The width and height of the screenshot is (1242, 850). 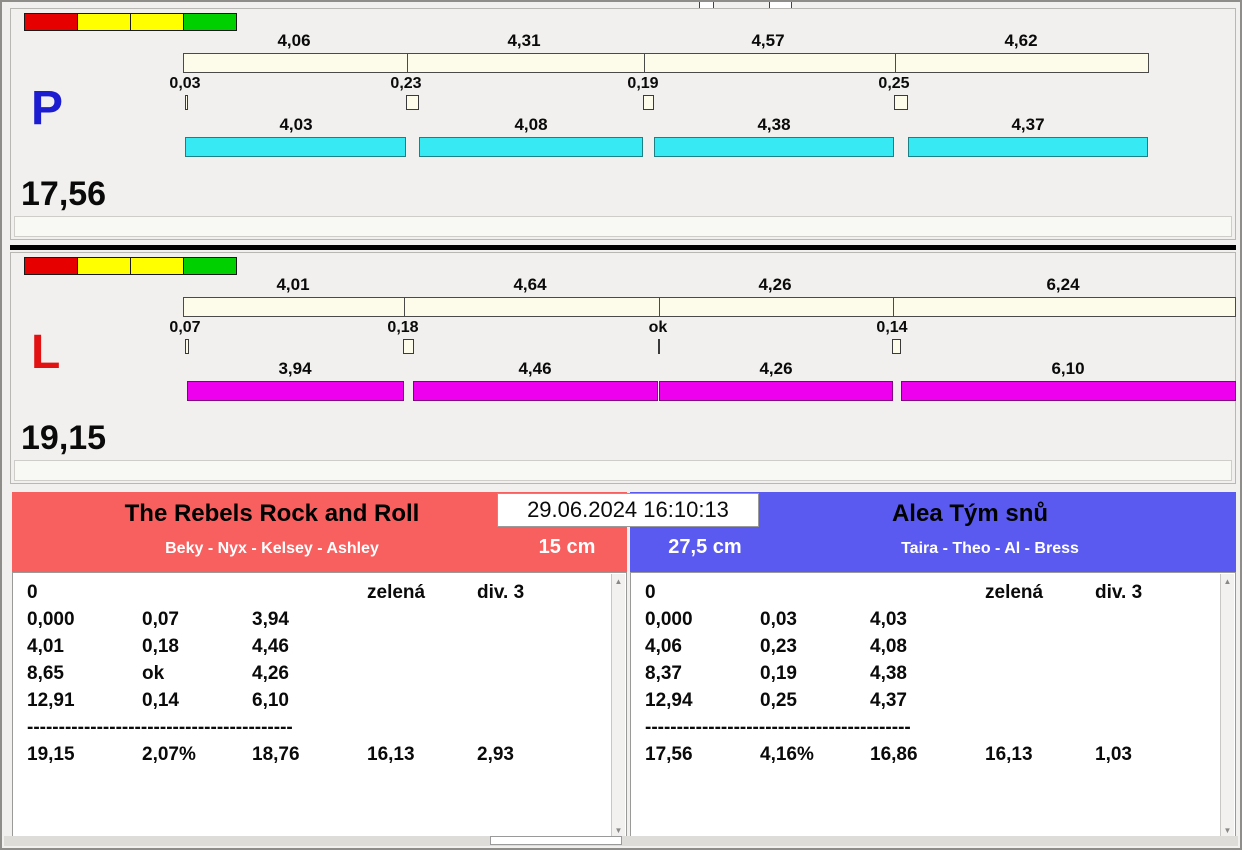 I want to click on cell: 4,01, so click(x=45, y=646).